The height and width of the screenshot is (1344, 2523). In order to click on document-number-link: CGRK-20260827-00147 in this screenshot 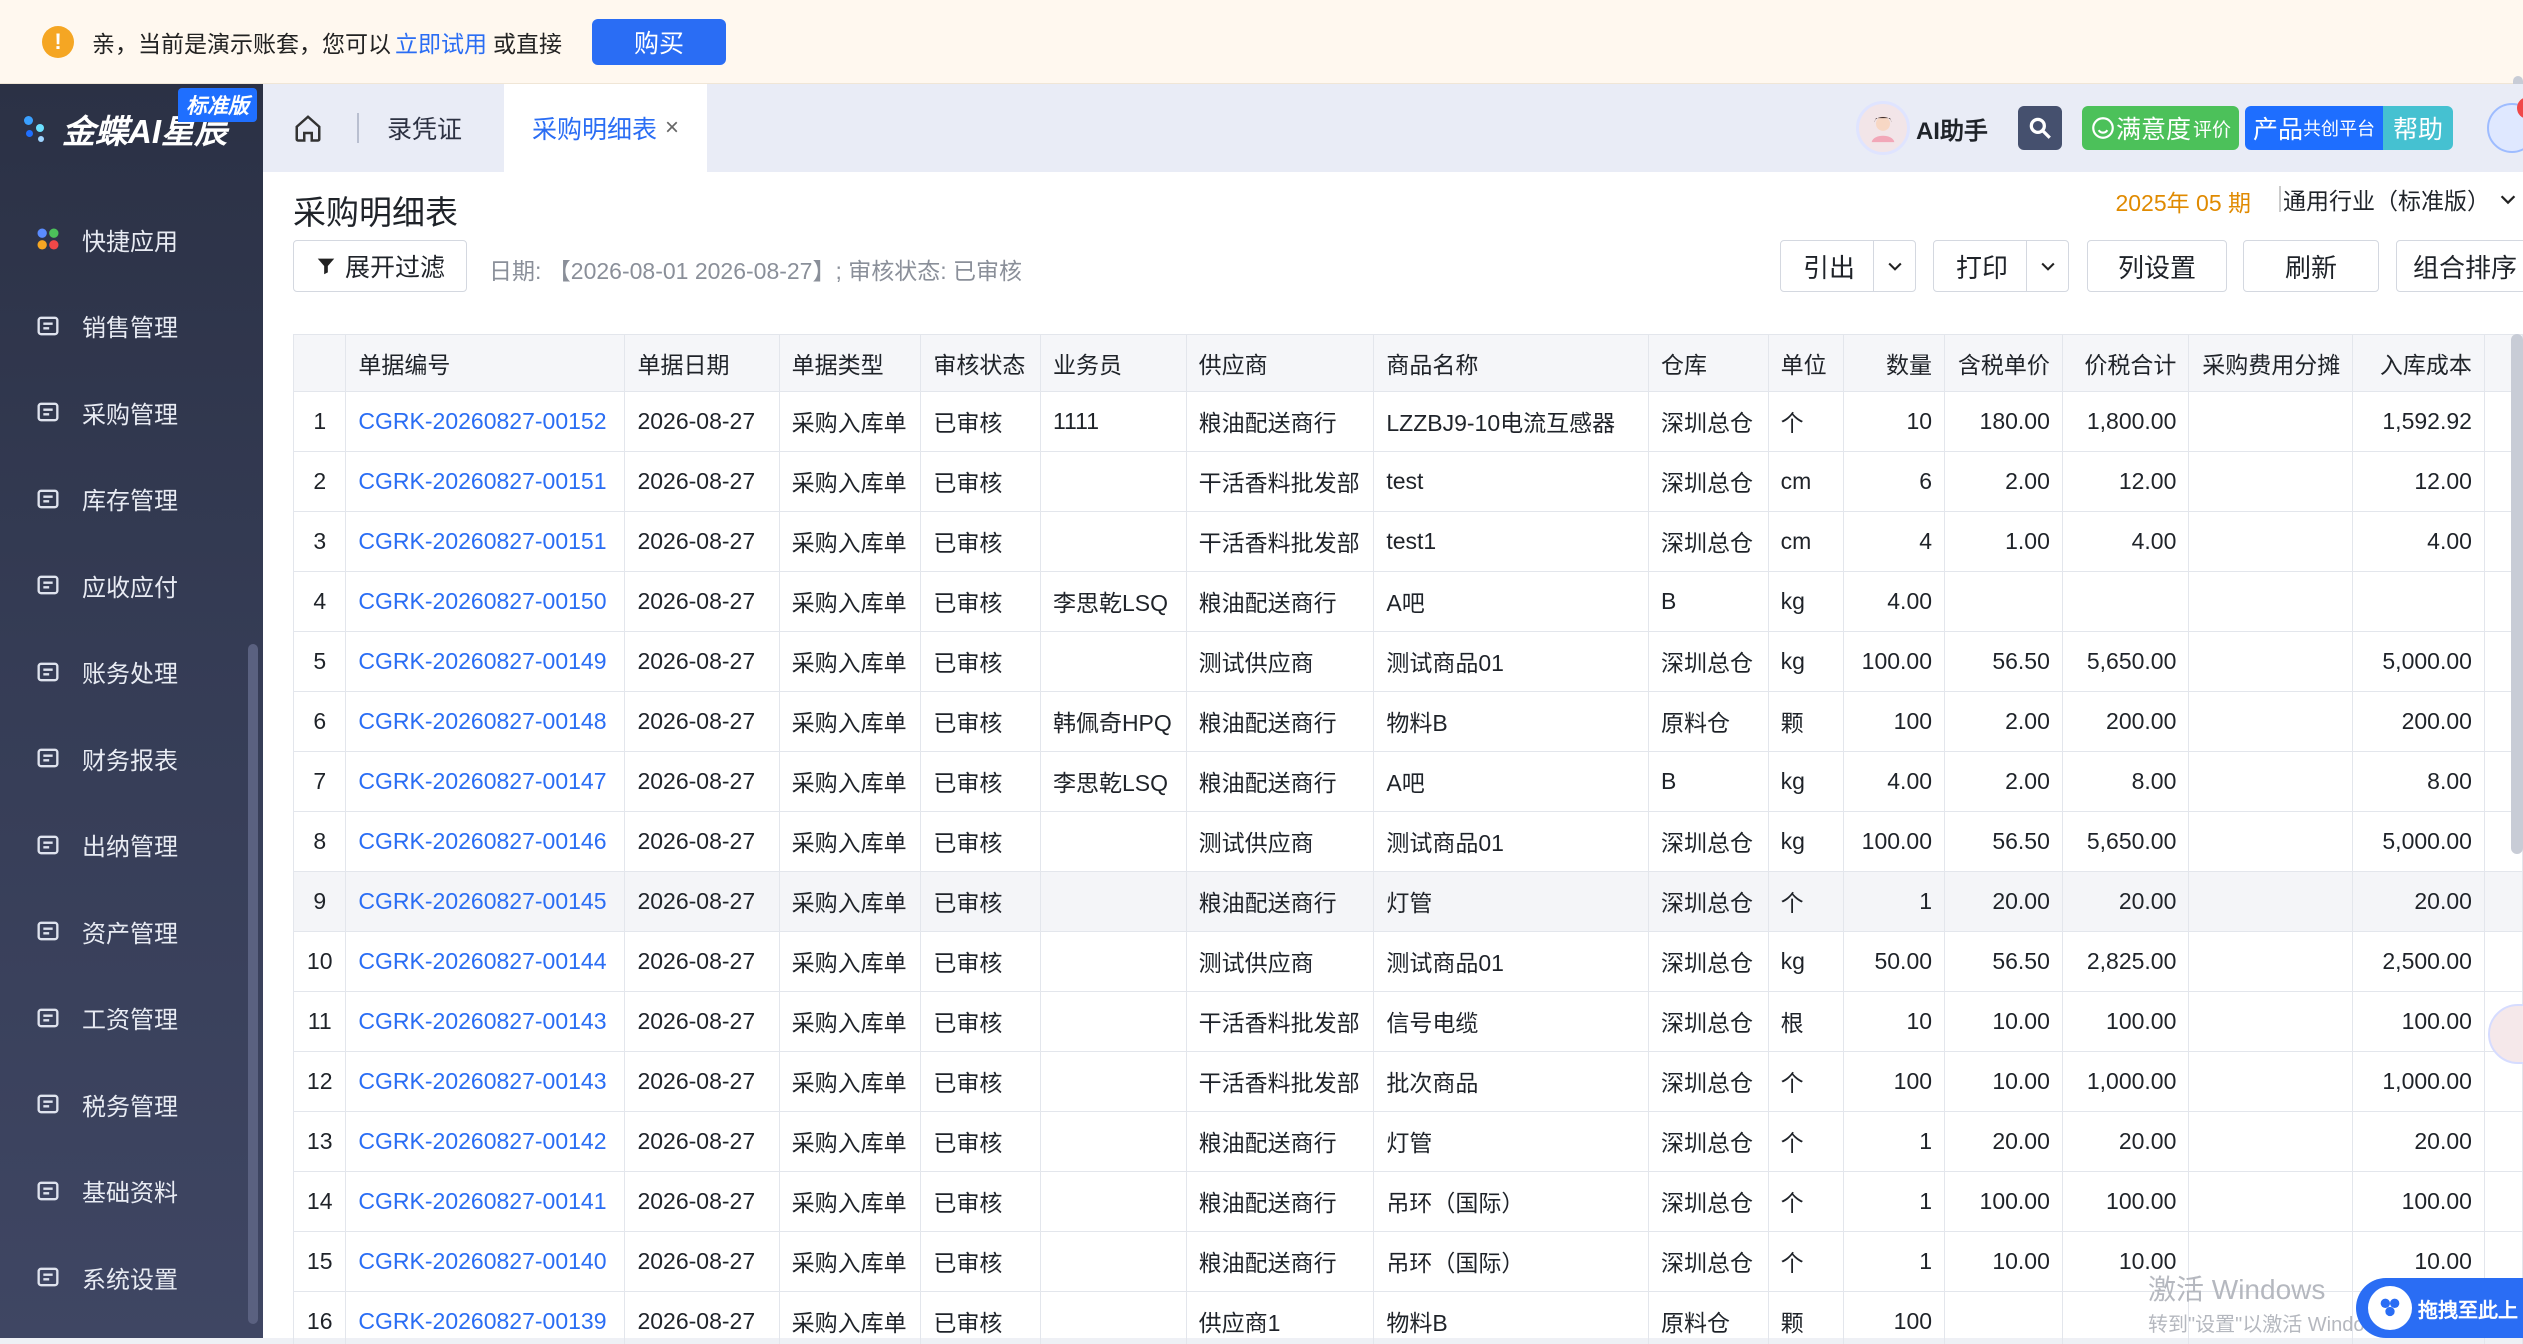, I will do `click(485, 781)`.